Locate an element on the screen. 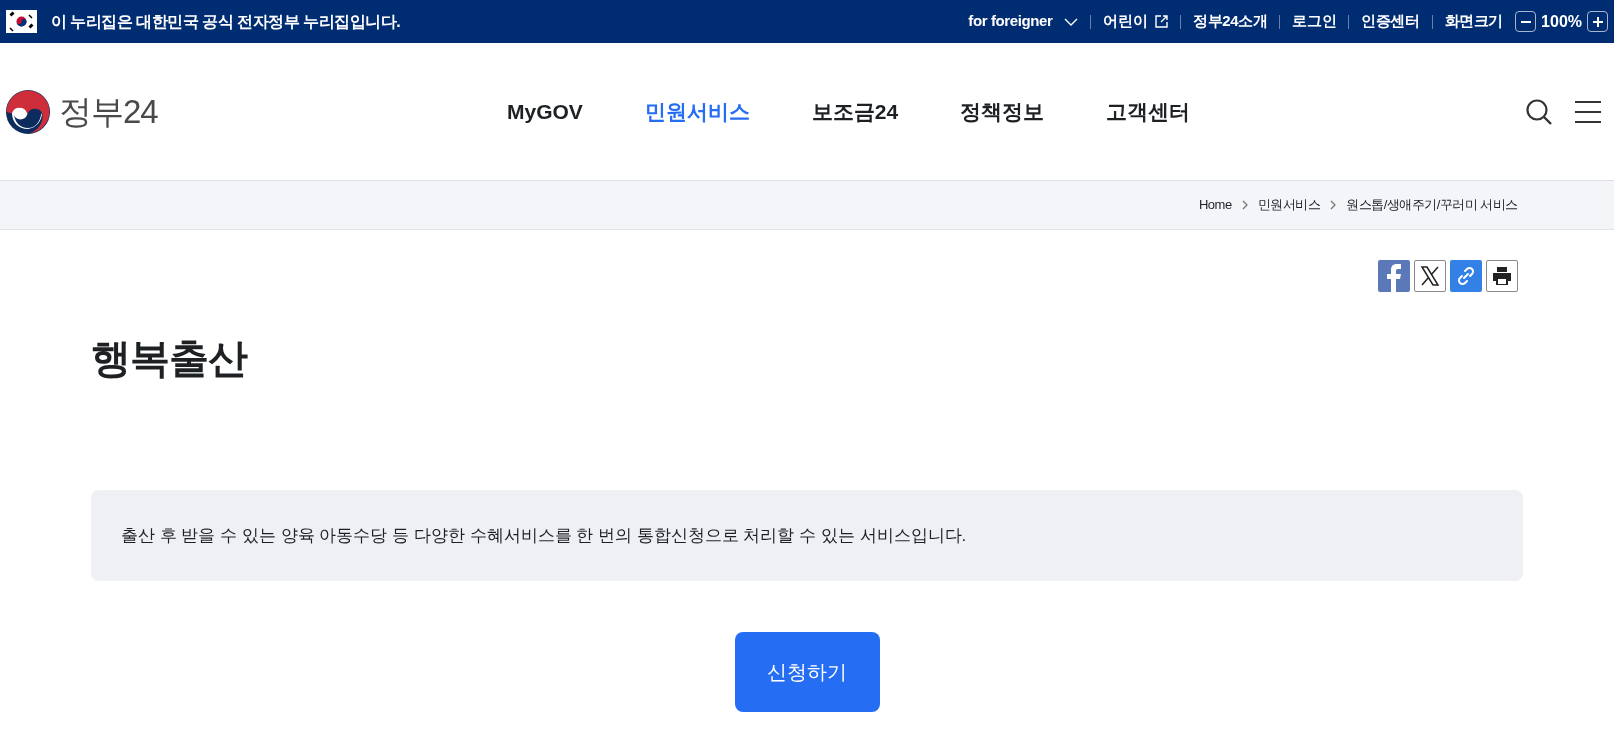  page-title: 행복출산 is located at coordinates (170, 358).